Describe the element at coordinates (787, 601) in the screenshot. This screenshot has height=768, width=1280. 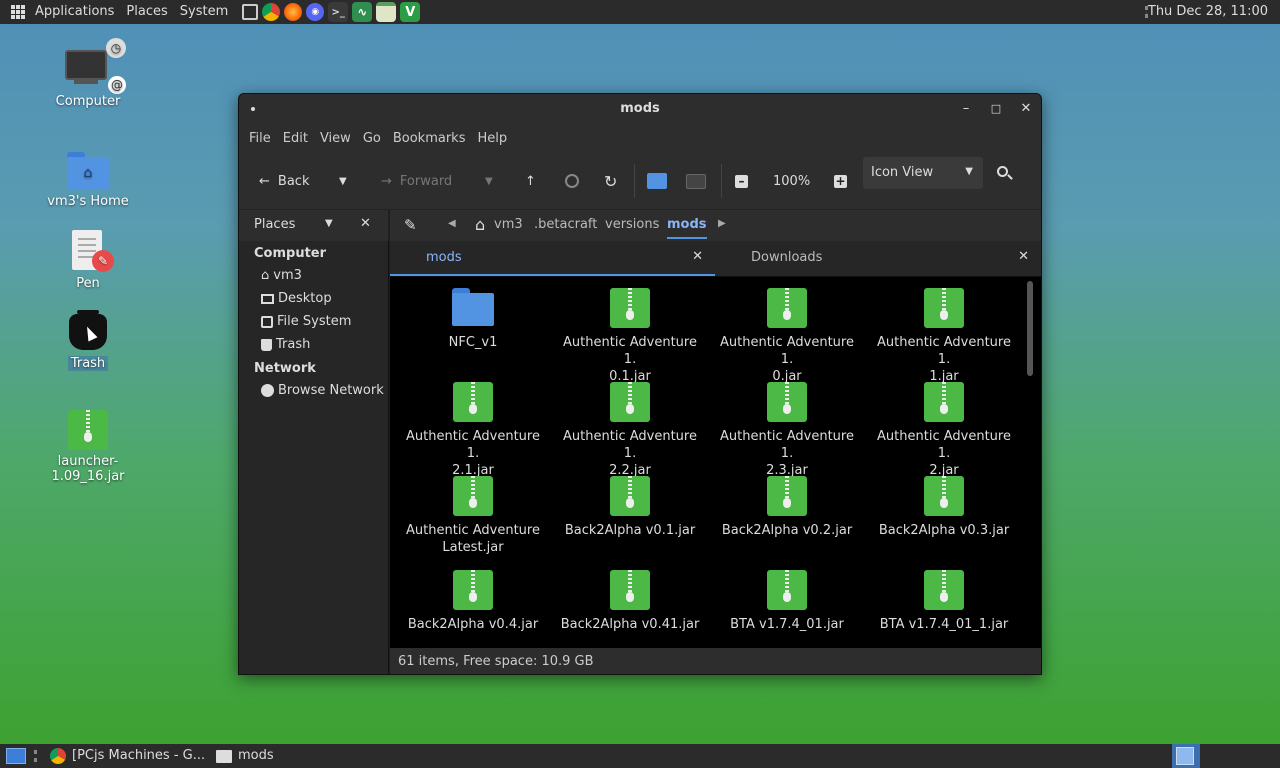
I see `file-item: BTA v1.7.4_01.jar` at that location.